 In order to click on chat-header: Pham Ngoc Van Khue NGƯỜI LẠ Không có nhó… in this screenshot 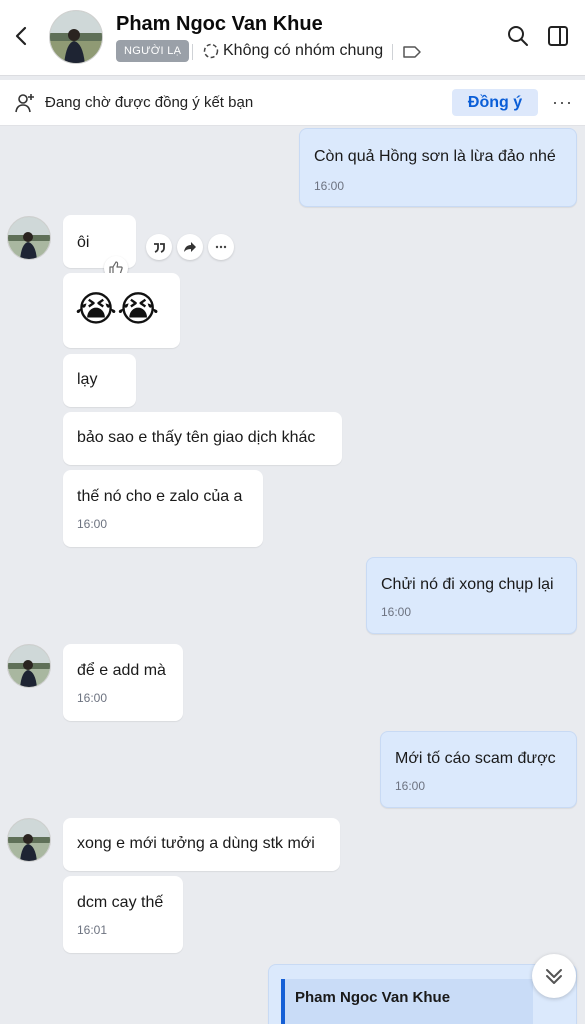, I will do `click(292, 38)`.